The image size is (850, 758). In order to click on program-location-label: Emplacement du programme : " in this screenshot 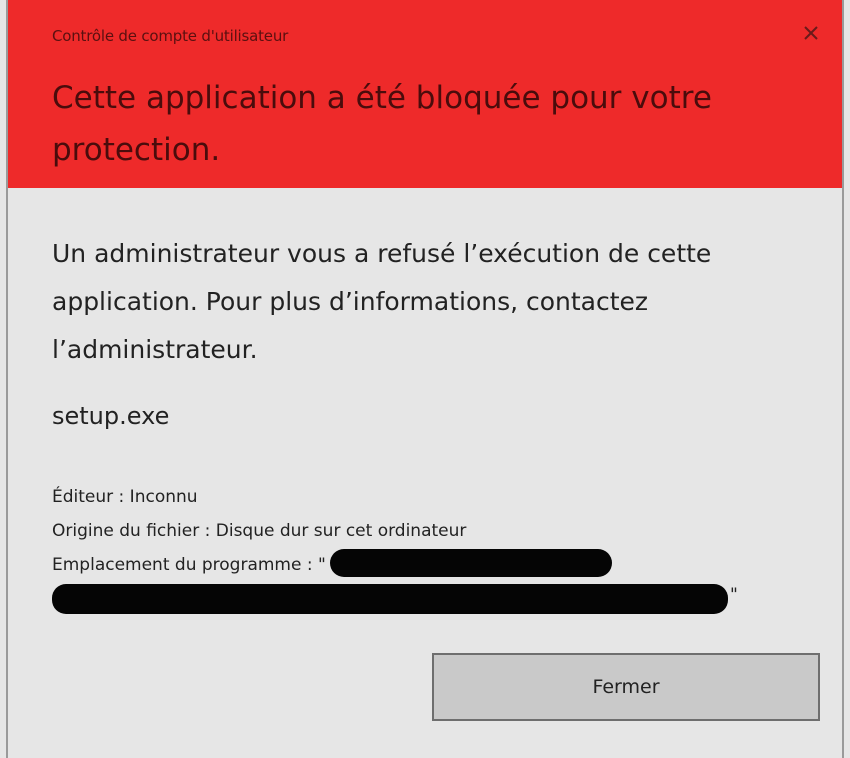, I will do `click(189, 565)`.